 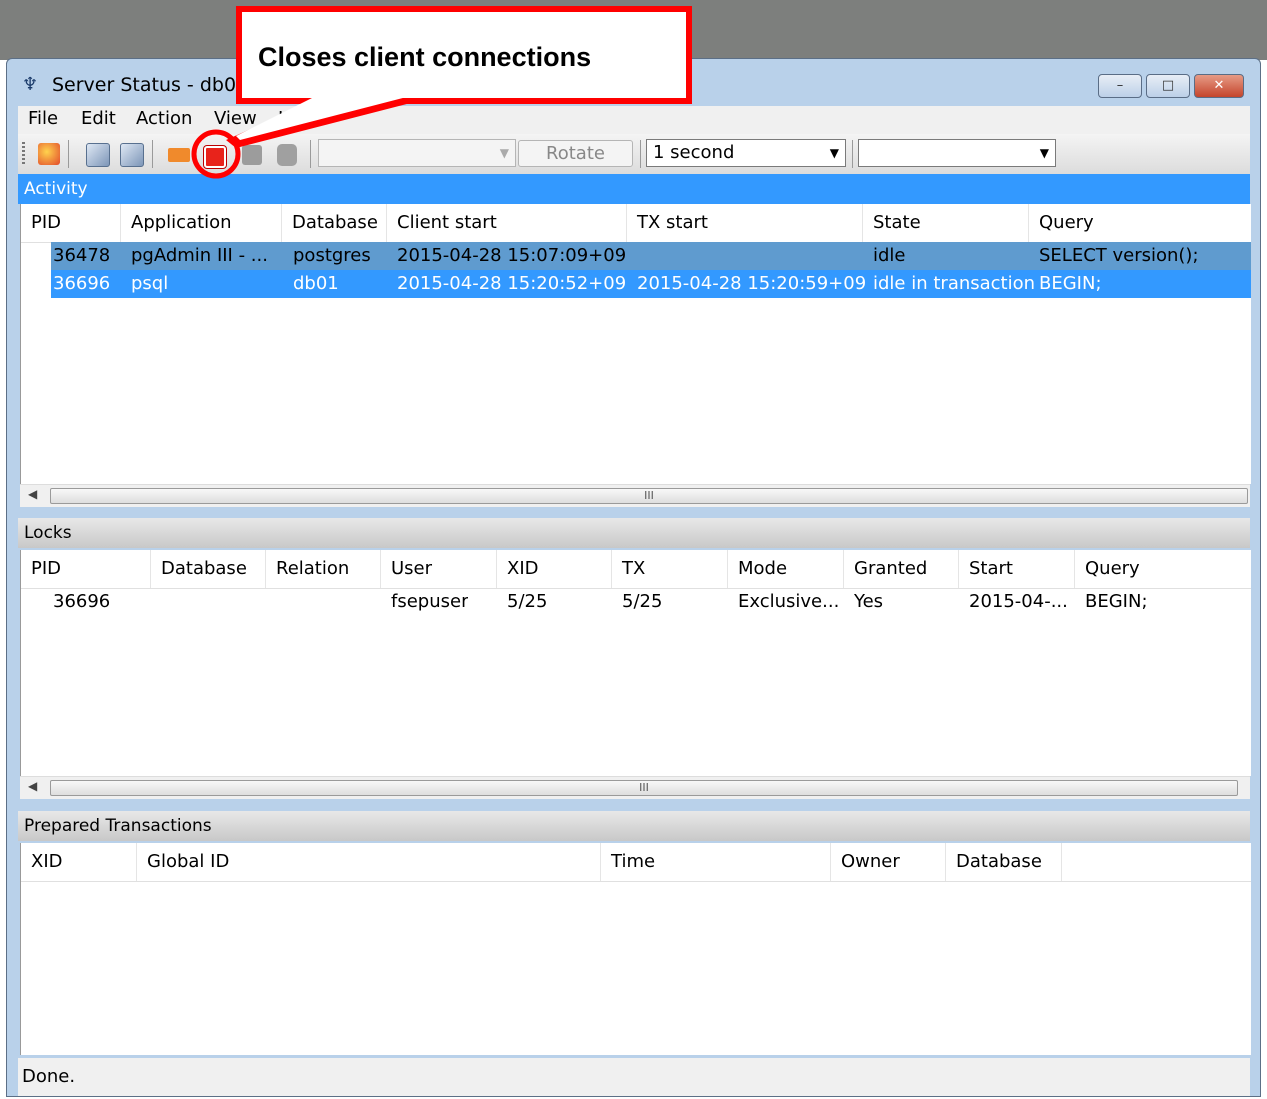 I want to click on cell-client-start: 2015-04-28 15:07:09+09, so click(x=512, y=255).